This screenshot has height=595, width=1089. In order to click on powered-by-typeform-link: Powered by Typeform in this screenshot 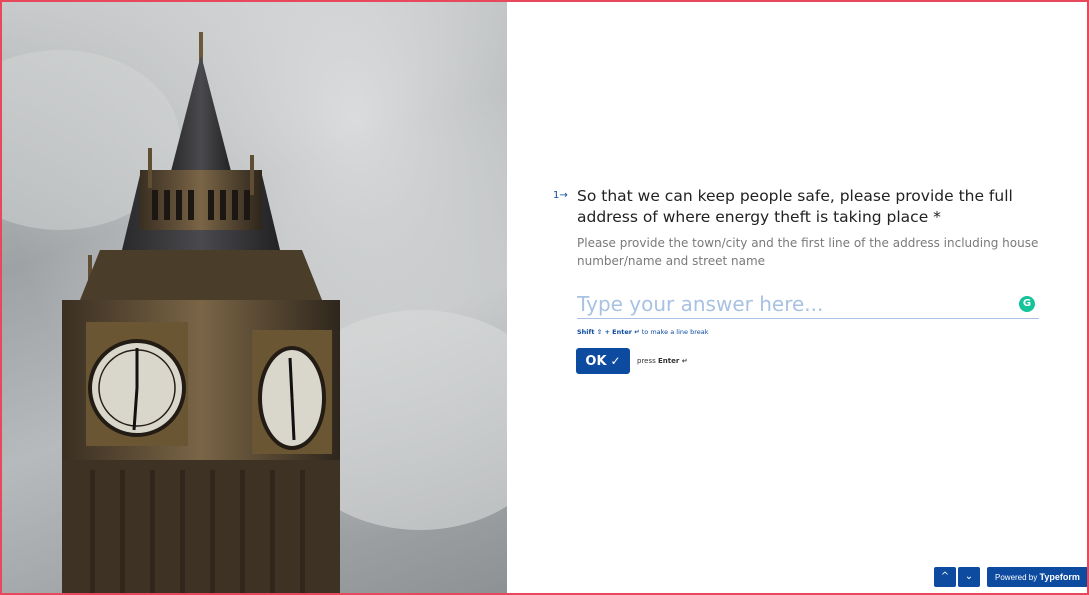, I will do `click(1038, 577)`.